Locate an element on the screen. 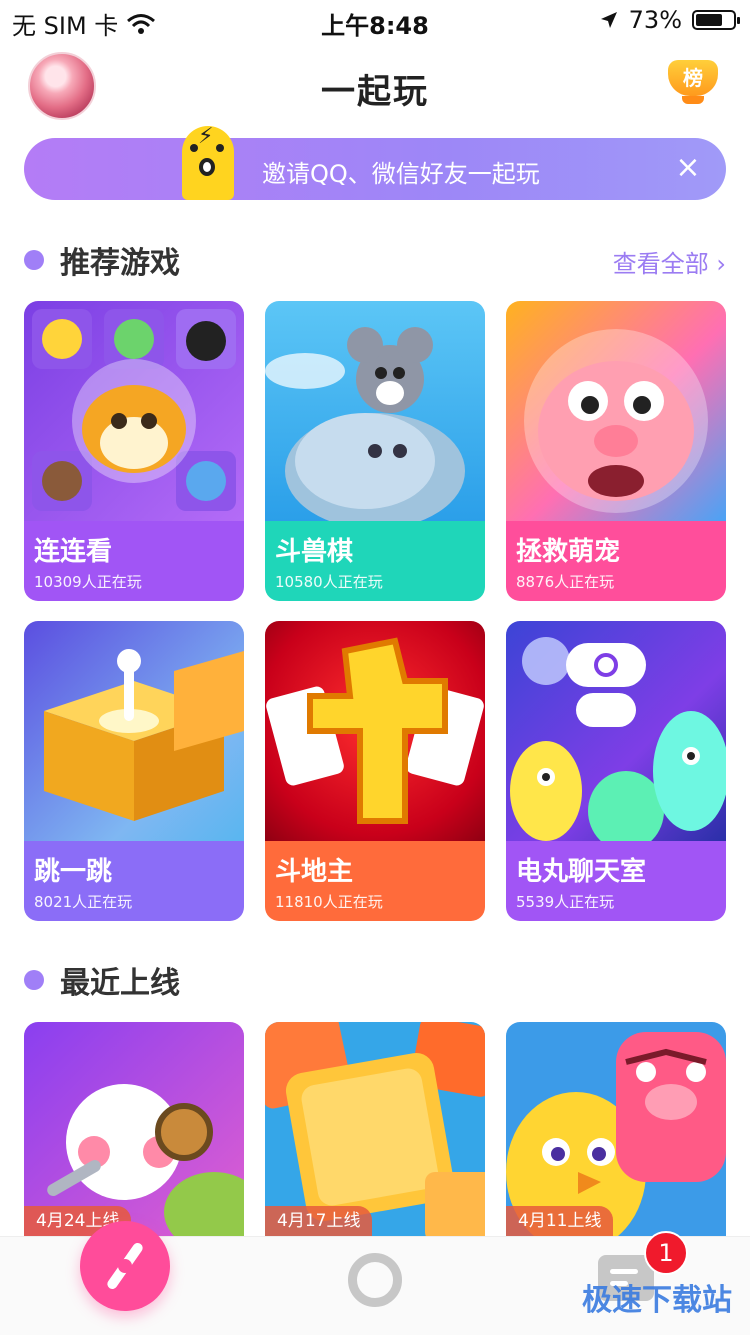 The image size is (750, 1335). game-name: 拯救萌宠 is located at coordinates (568, 552).